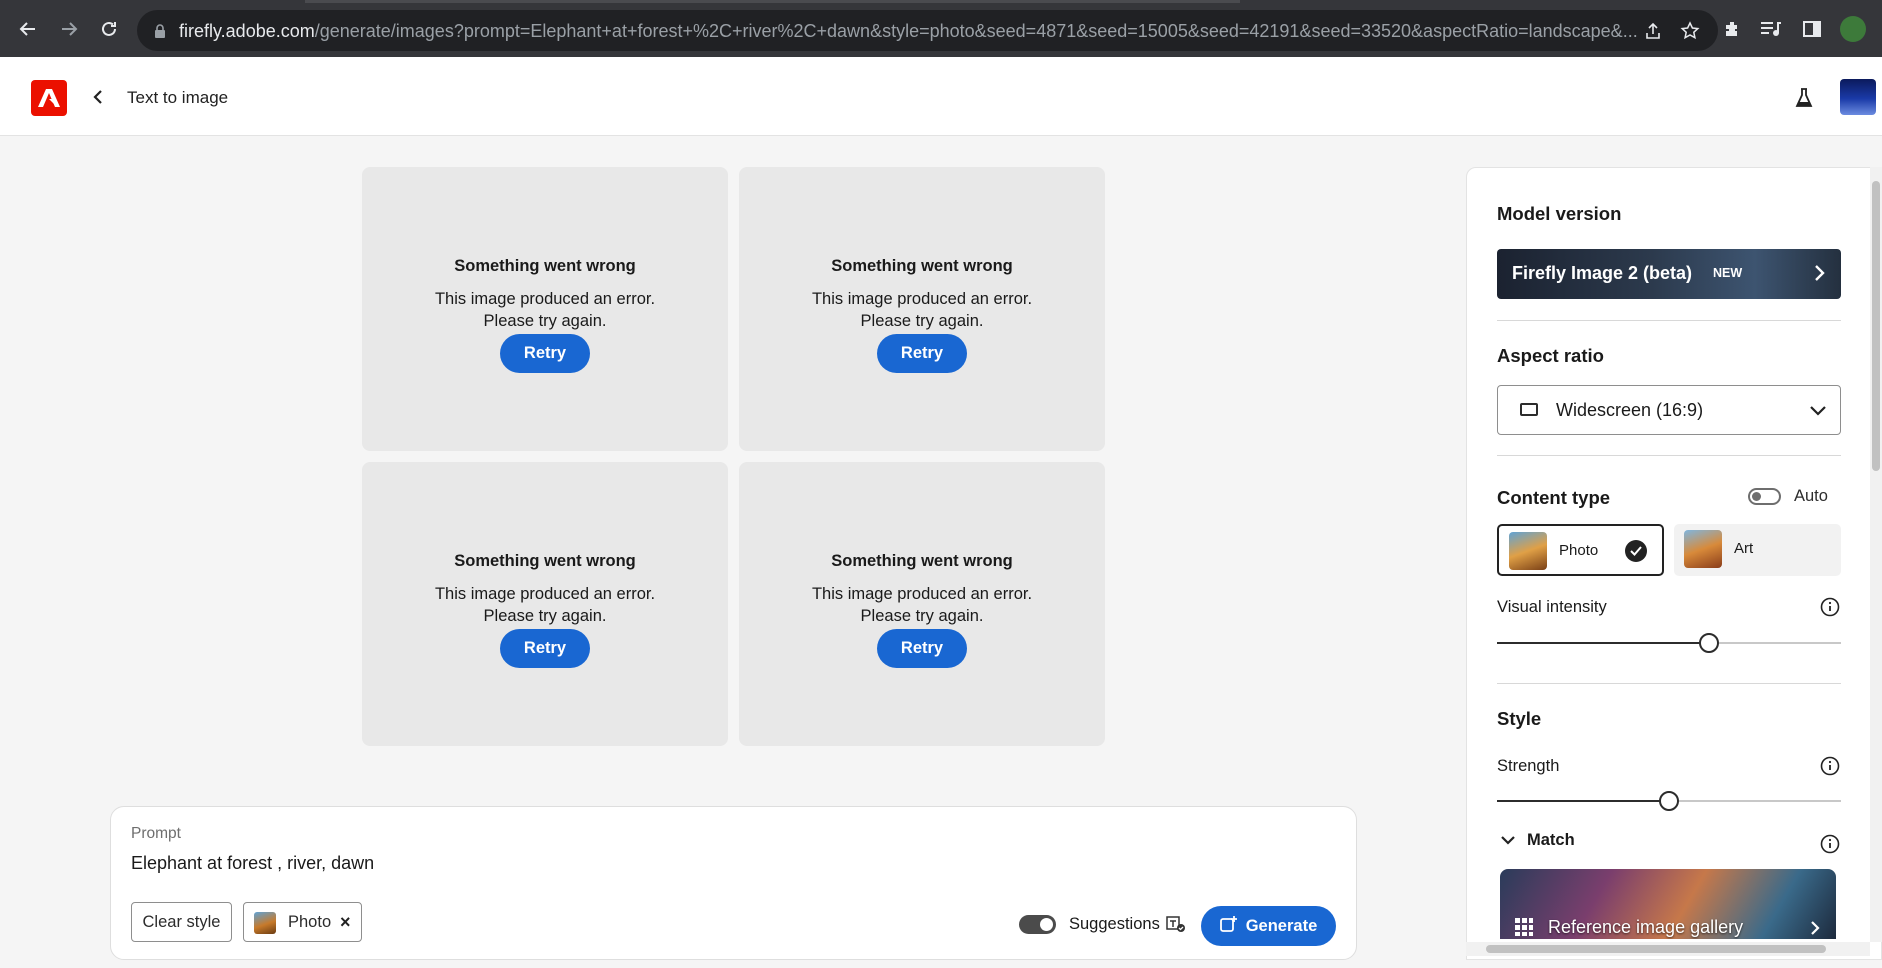  Describe the element at coordinates (1529, 409) in the screenshot. I see `widescreen-icon` at that location.